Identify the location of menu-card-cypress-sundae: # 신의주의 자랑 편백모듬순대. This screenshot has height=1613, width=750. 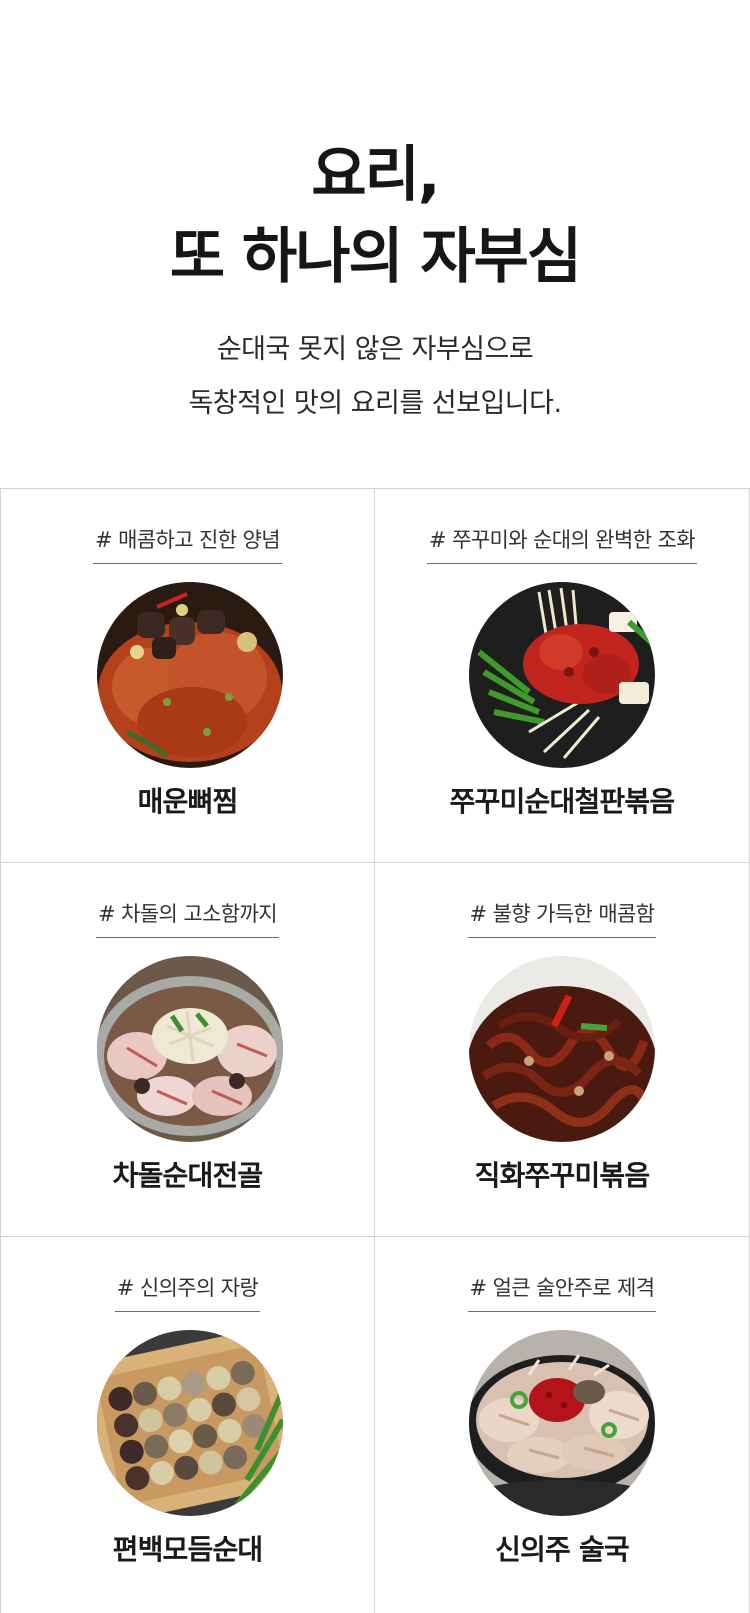
(187, 1425).